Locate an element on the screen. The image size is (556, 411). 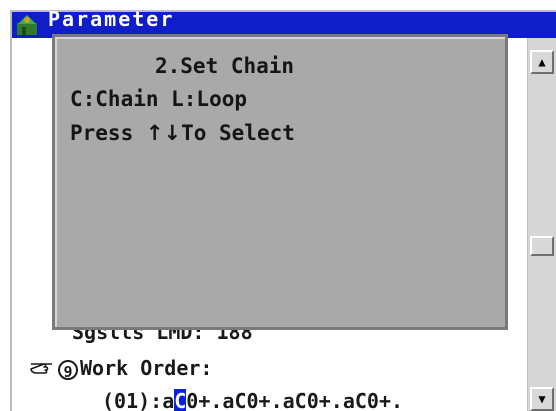
app-icon is located at coordinates (27, 25).